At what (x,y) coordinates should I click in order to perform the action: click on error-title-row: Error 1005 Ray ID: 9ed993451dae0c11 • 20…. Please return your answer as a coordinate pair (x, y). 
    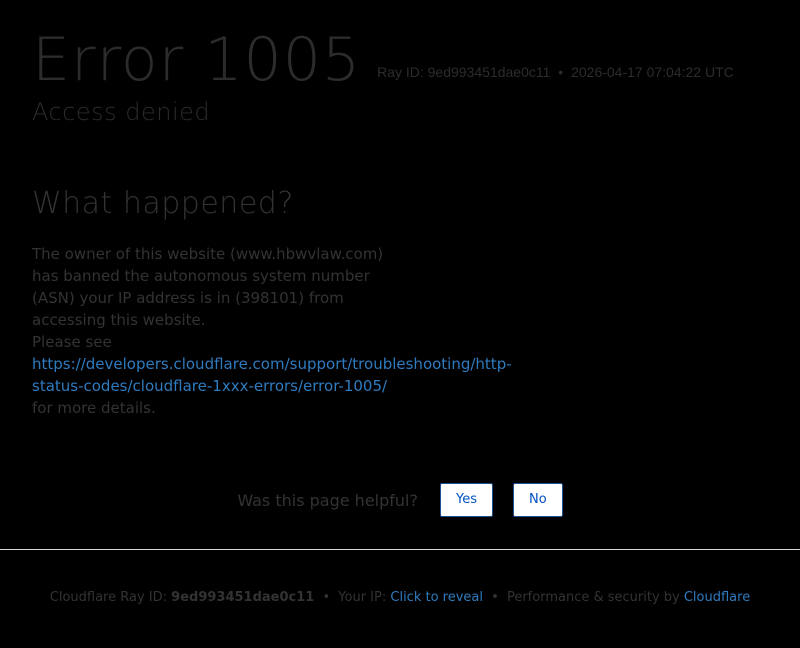
    Looking at the image, I should click on (383, 60).